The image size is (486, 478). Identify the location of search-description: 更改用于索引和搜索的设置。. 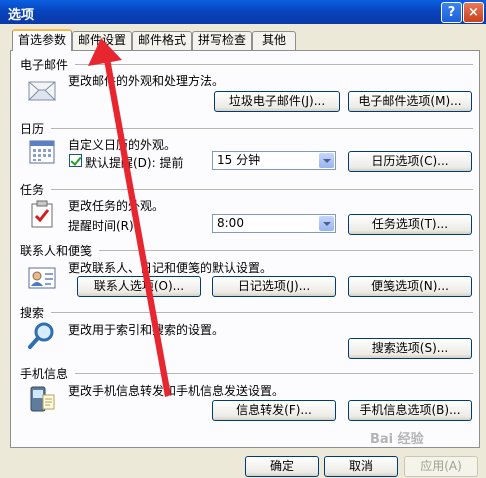
(146, 330).